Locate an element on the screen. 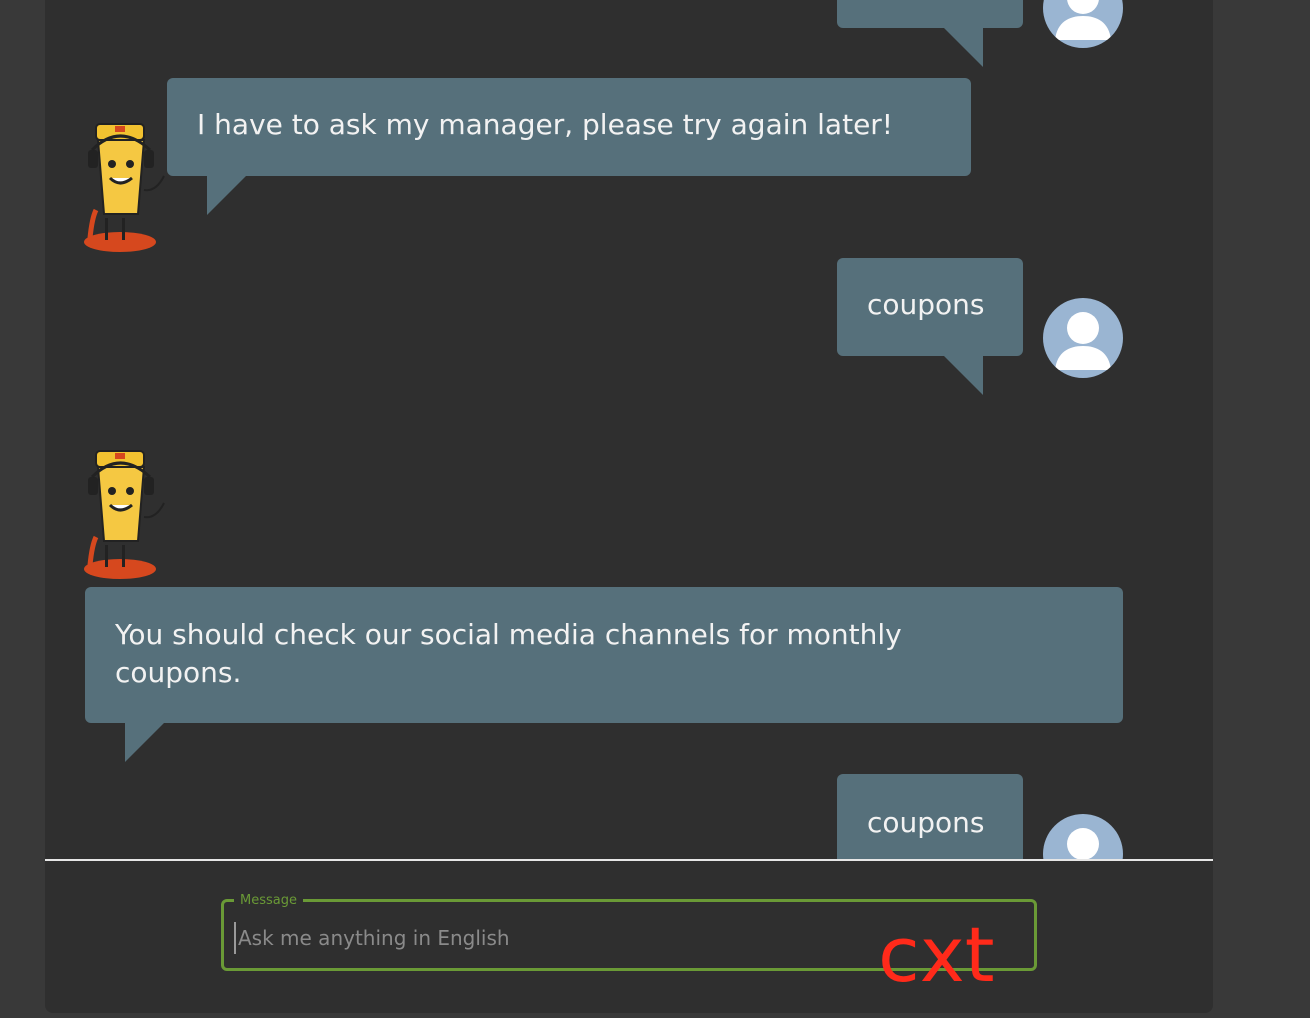 Image resolution: width=1310 pixels, height=1018 pixels. message-field-label: Message is located at coordinates (268, 901).